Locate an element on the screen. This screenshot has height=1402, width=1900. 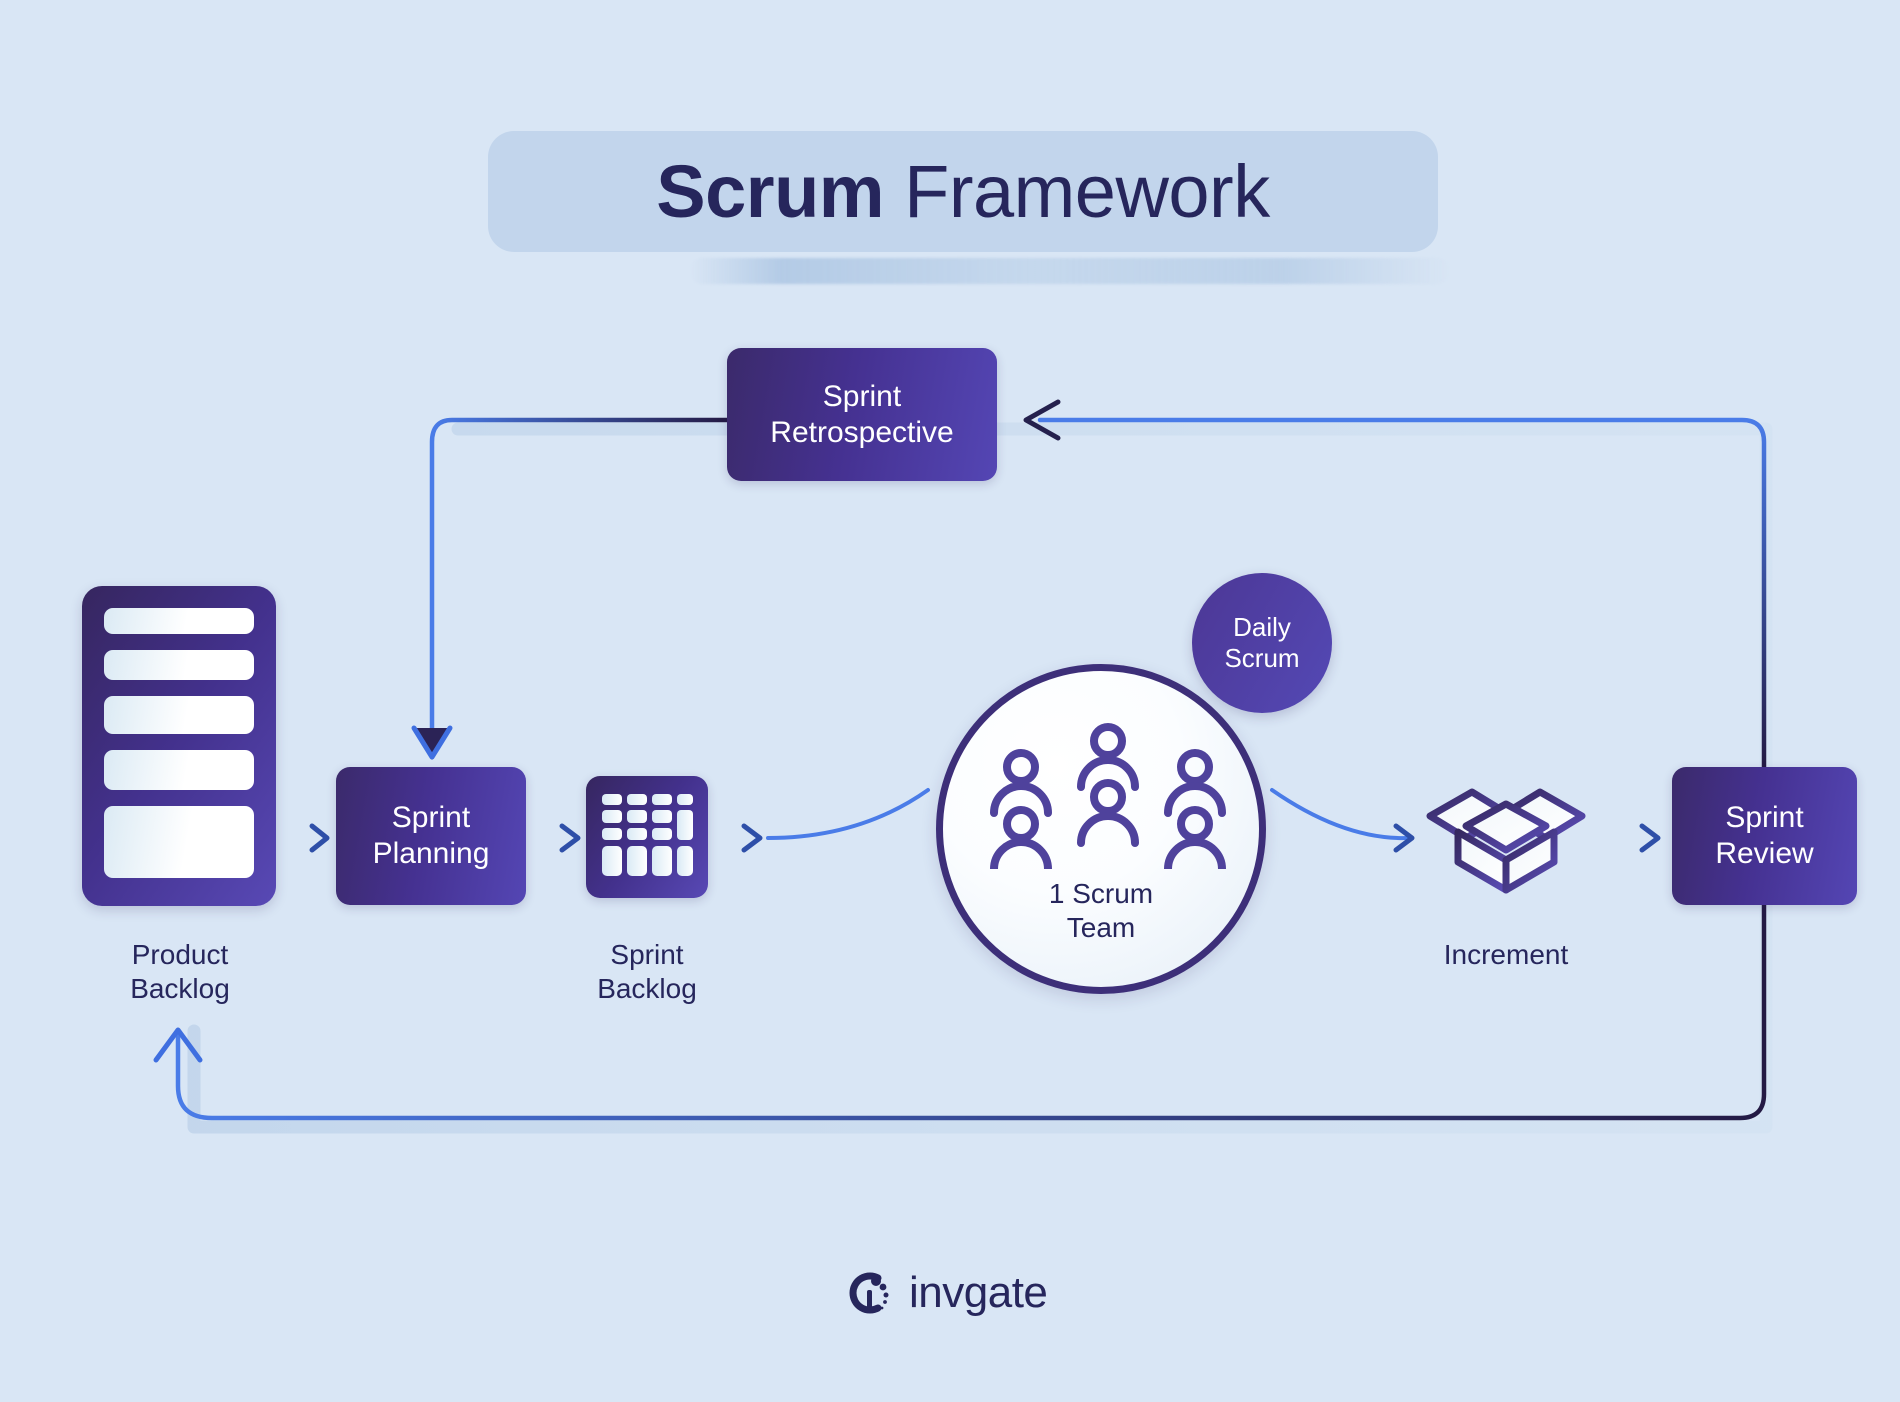
scrum-team-label-line1: 1 Scrum is located at coordinates (1101, 893).